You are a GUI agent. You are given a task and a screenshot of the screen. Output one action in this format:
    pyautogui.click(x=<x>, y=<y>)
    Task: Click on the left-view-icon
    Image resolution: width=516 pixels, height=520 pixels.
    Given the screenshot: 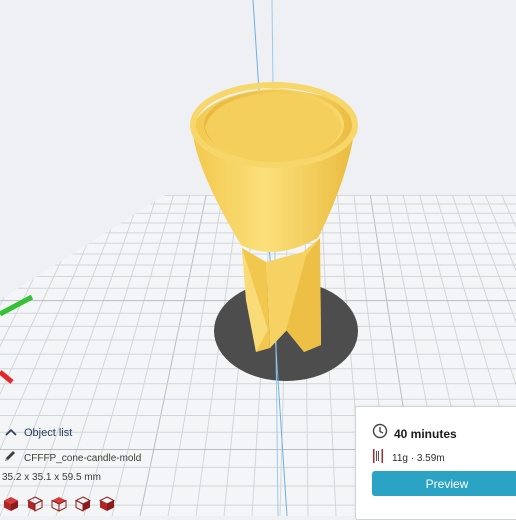 What is the action you would take?
    pyautogui.click(x=83, y=504)
    